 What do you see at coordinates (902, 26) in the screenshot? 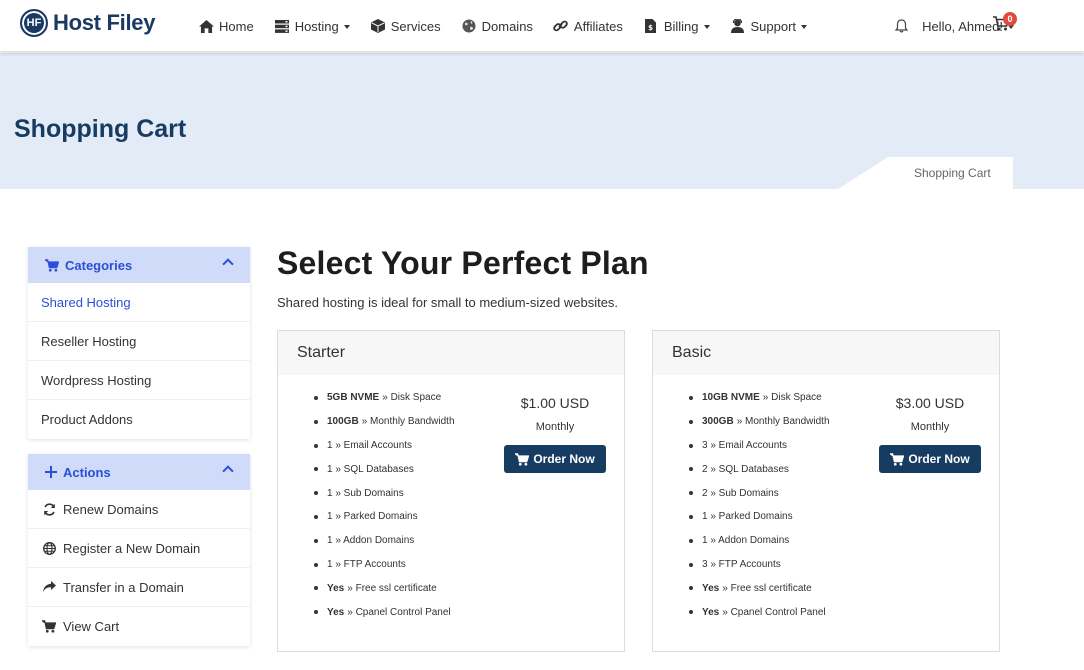
I see `bell-icon` at bounding box center [902, 26].